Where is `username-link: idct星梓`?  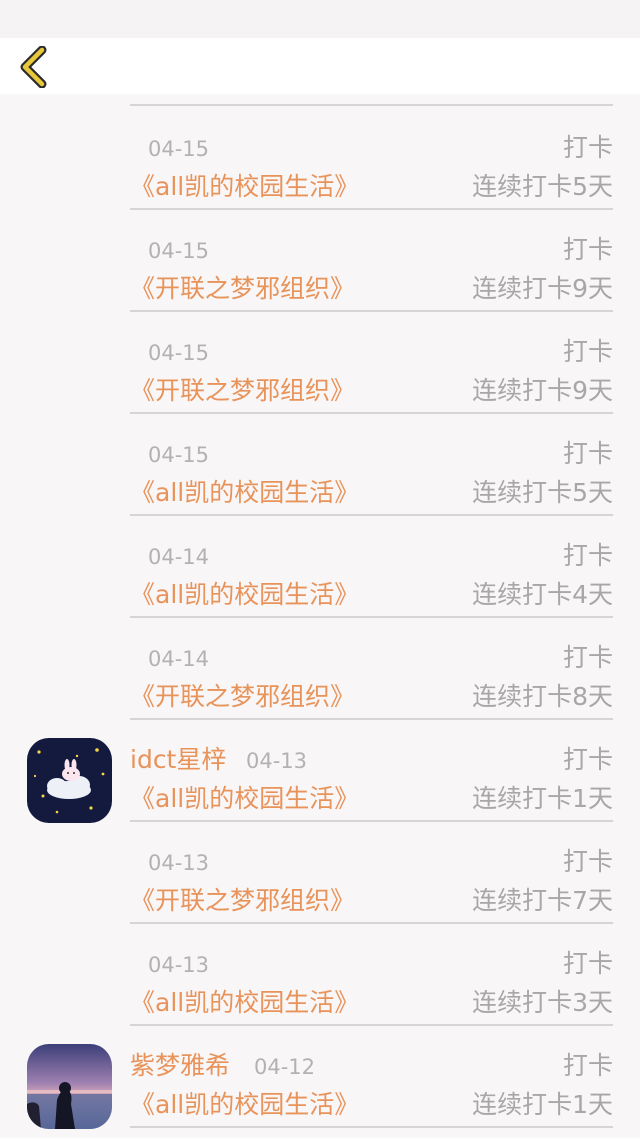 username-link: idct星梓 is located at coordinates (178, 760).